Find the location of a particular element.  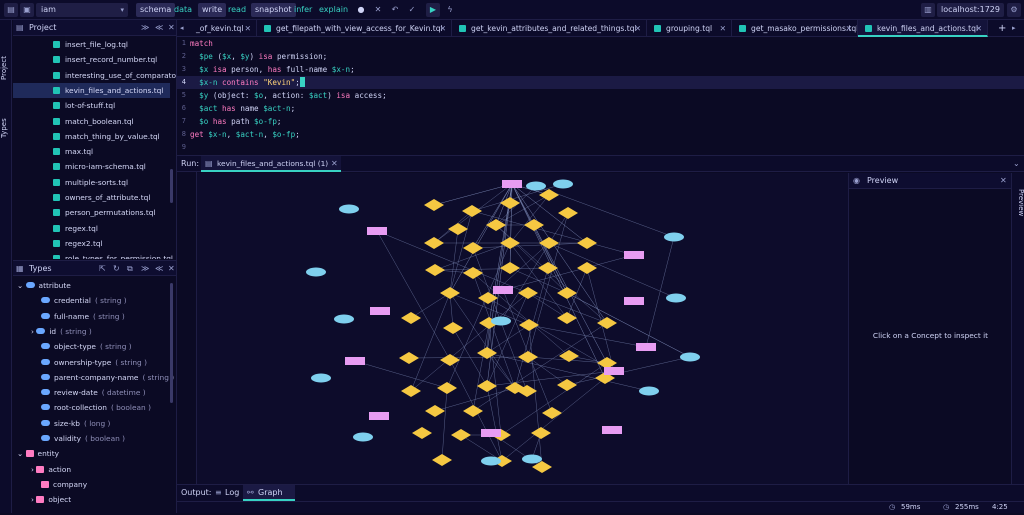

session-data-button: data is located at coordinates (183, 10).